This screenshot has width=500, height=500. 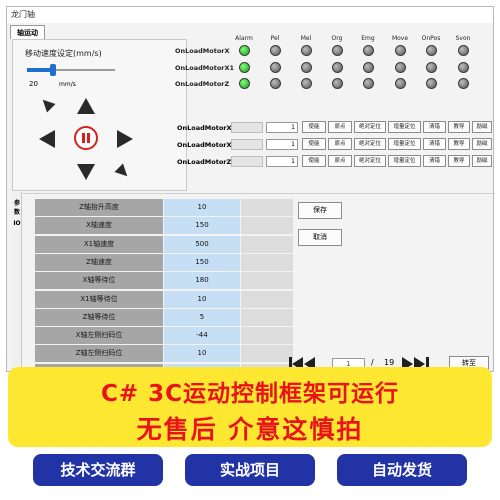 What do you see at coordinates (17, 207) in the screenshot?
I see `tab-params: 参数` at bounding box center [17, 207].